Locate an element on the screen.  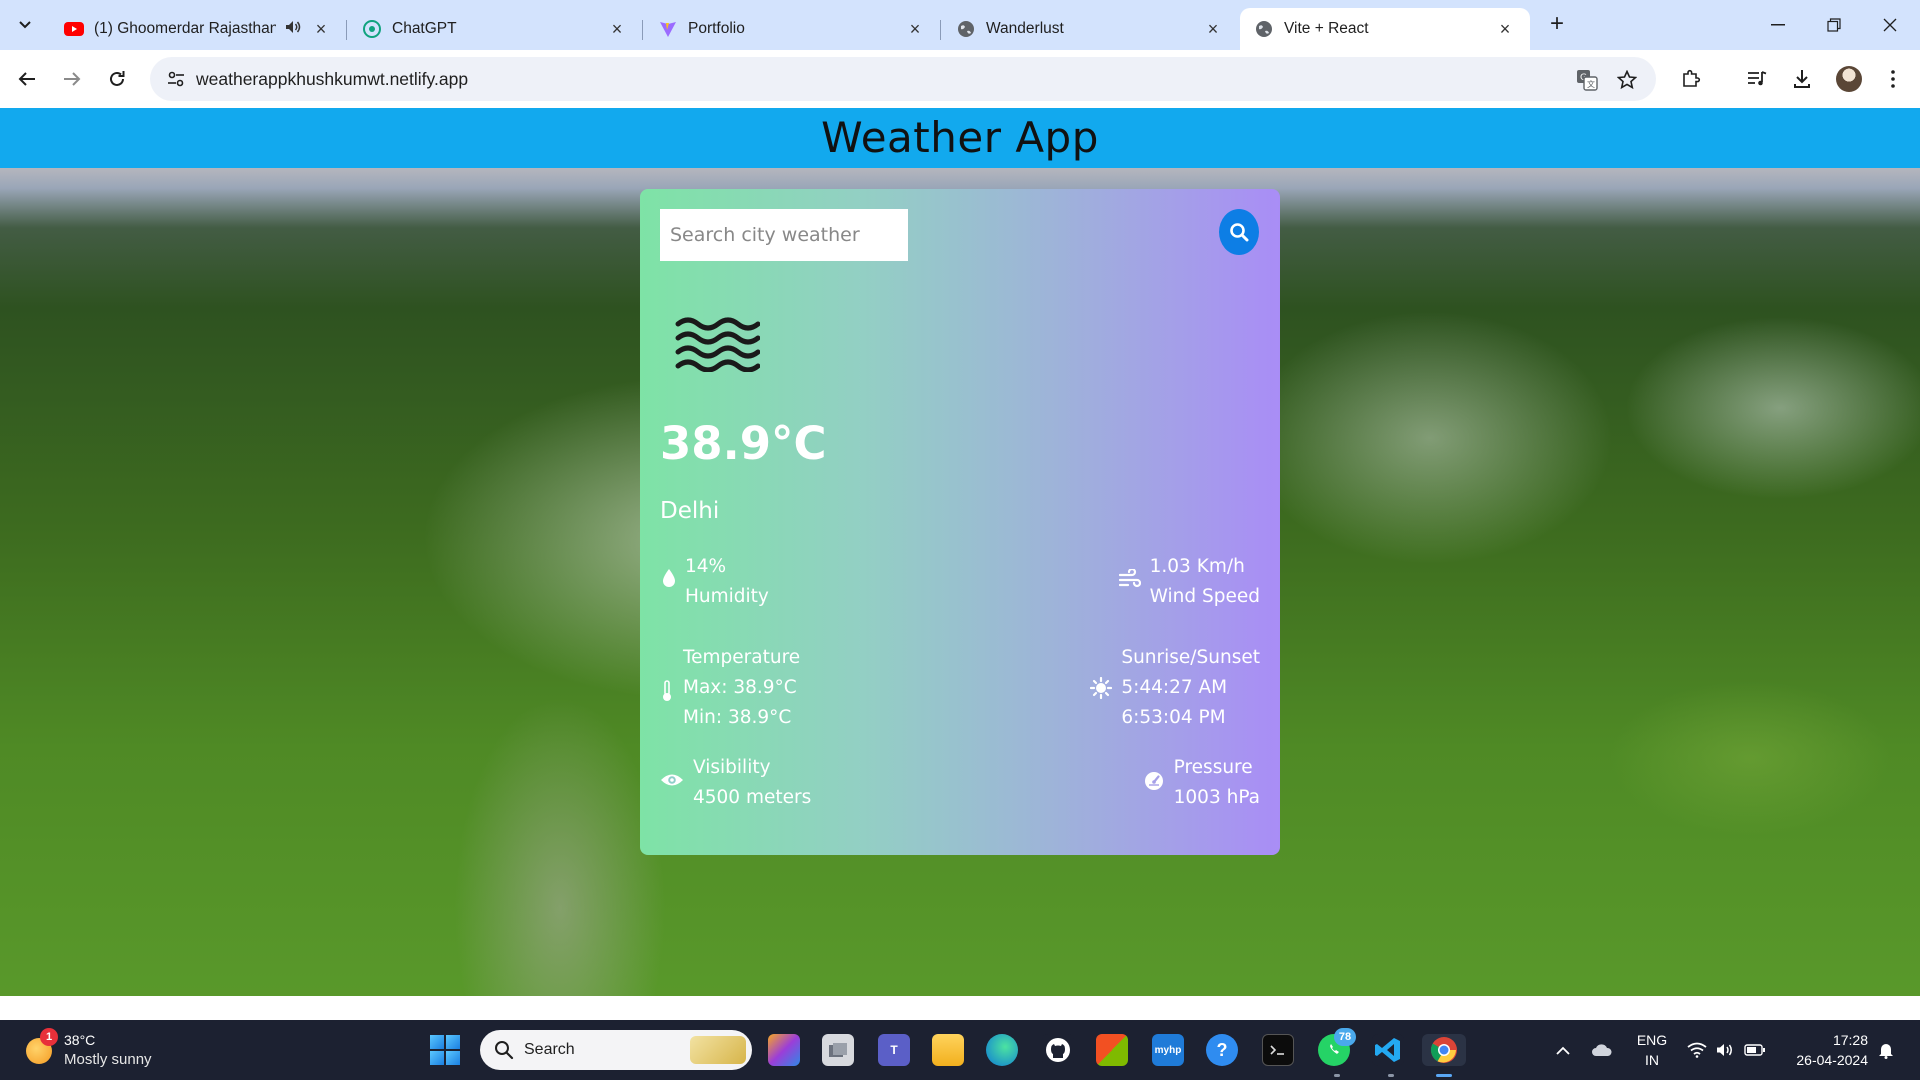
edge-icon is located at coordinates (1002, 1050).